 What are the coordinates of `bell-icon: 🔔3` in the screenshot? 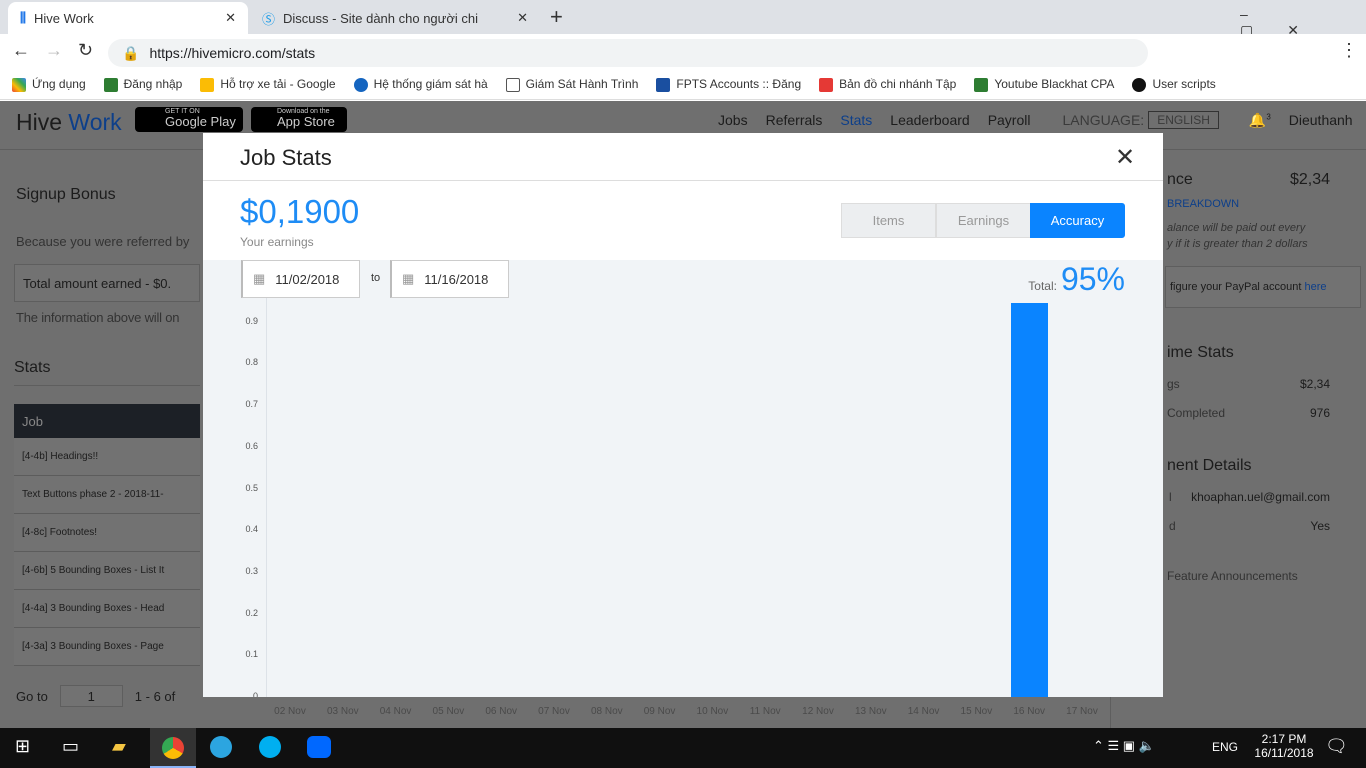 It's located at (1260, 120).